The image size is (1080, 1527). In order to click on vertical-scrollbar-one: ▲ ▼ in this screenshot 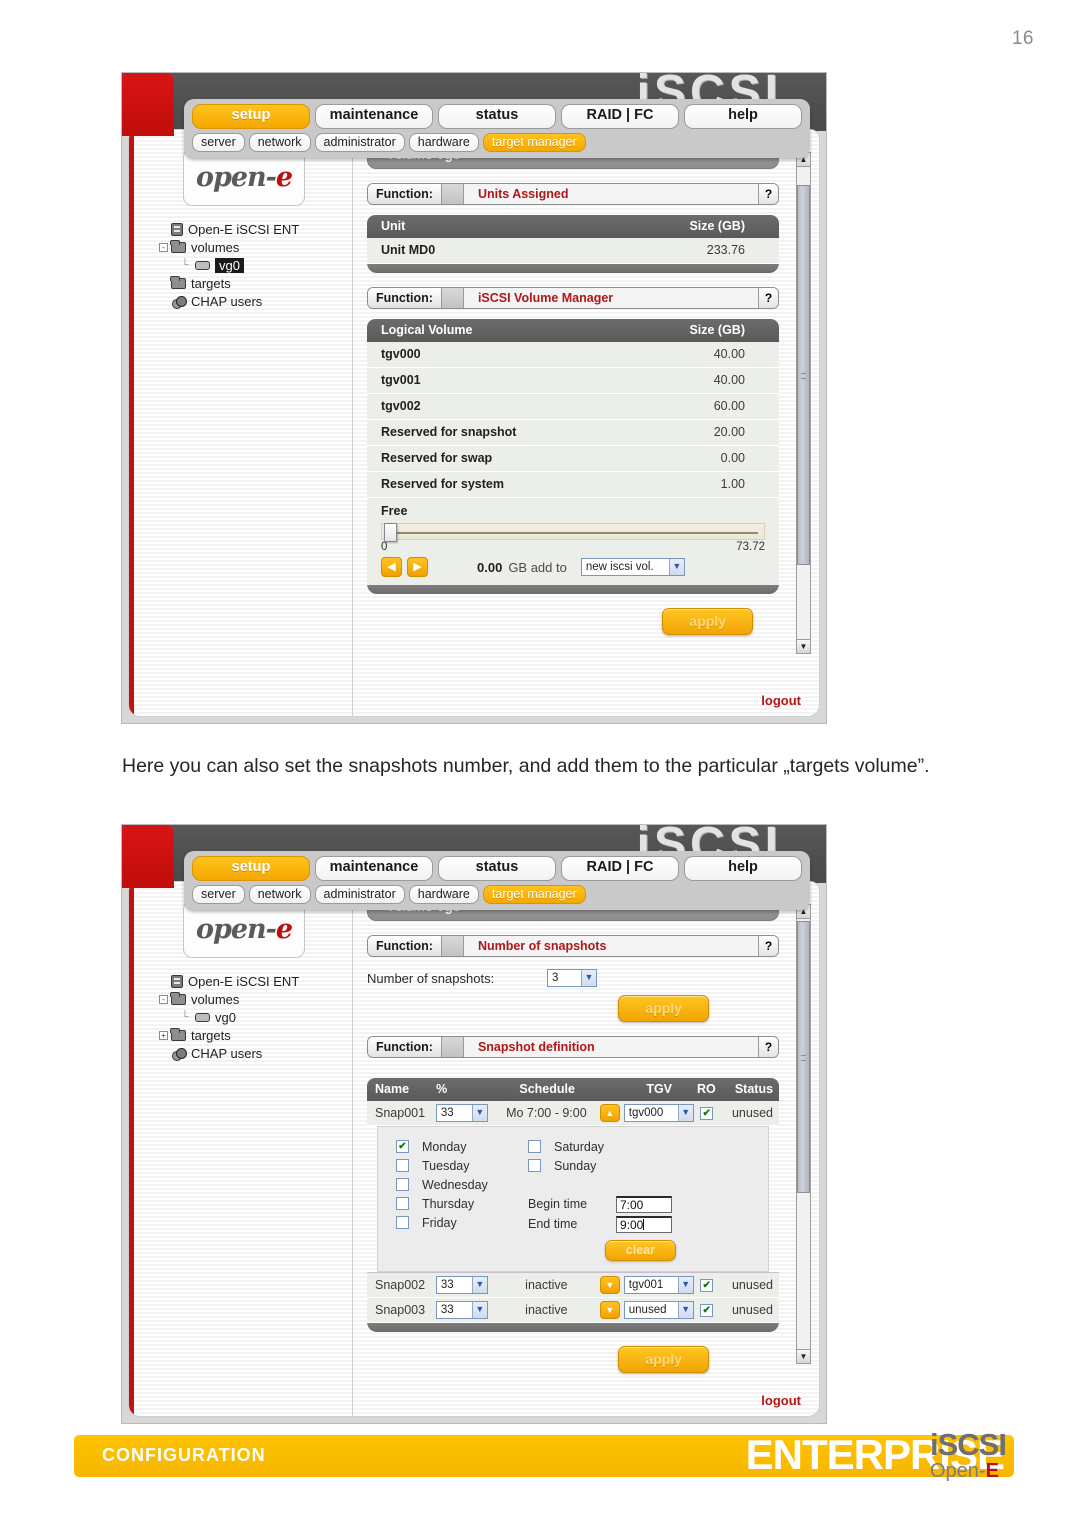, I will do `click(803, 403)`.